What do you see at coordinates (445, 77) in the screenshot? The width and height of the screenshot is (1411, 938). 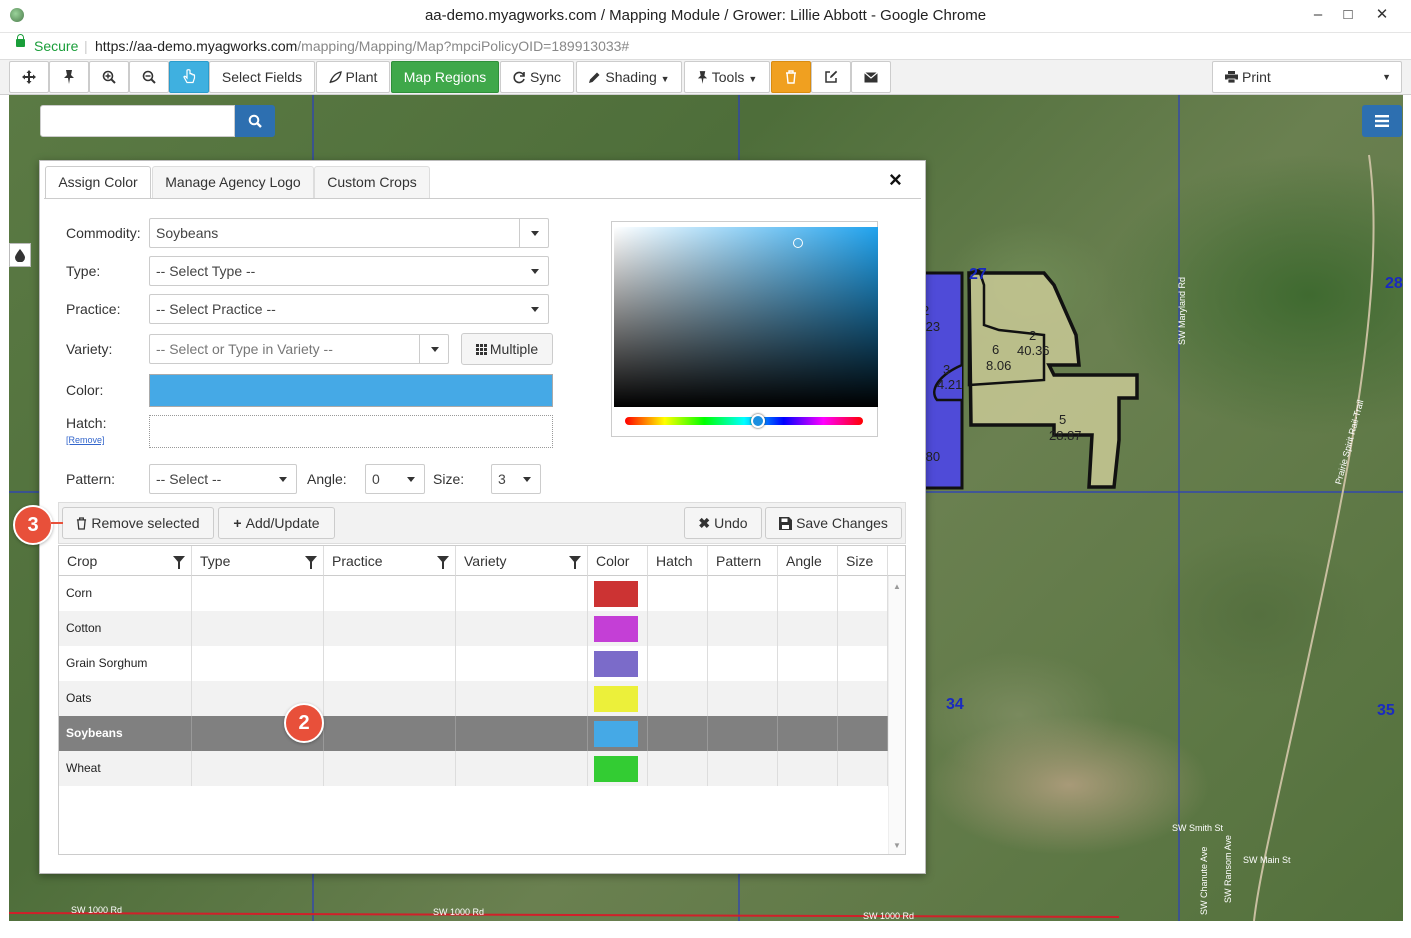 I see `map-regions-button: Map Regions` at bounding box center [445, 77].